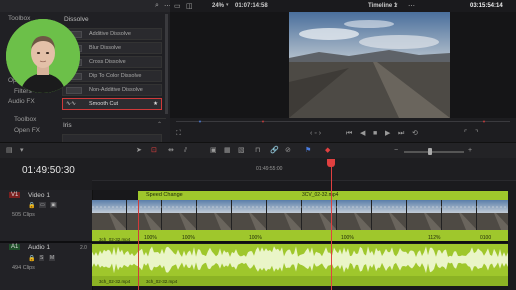  I want to click on timeline-view-icon: ▤, so click(9, 151).